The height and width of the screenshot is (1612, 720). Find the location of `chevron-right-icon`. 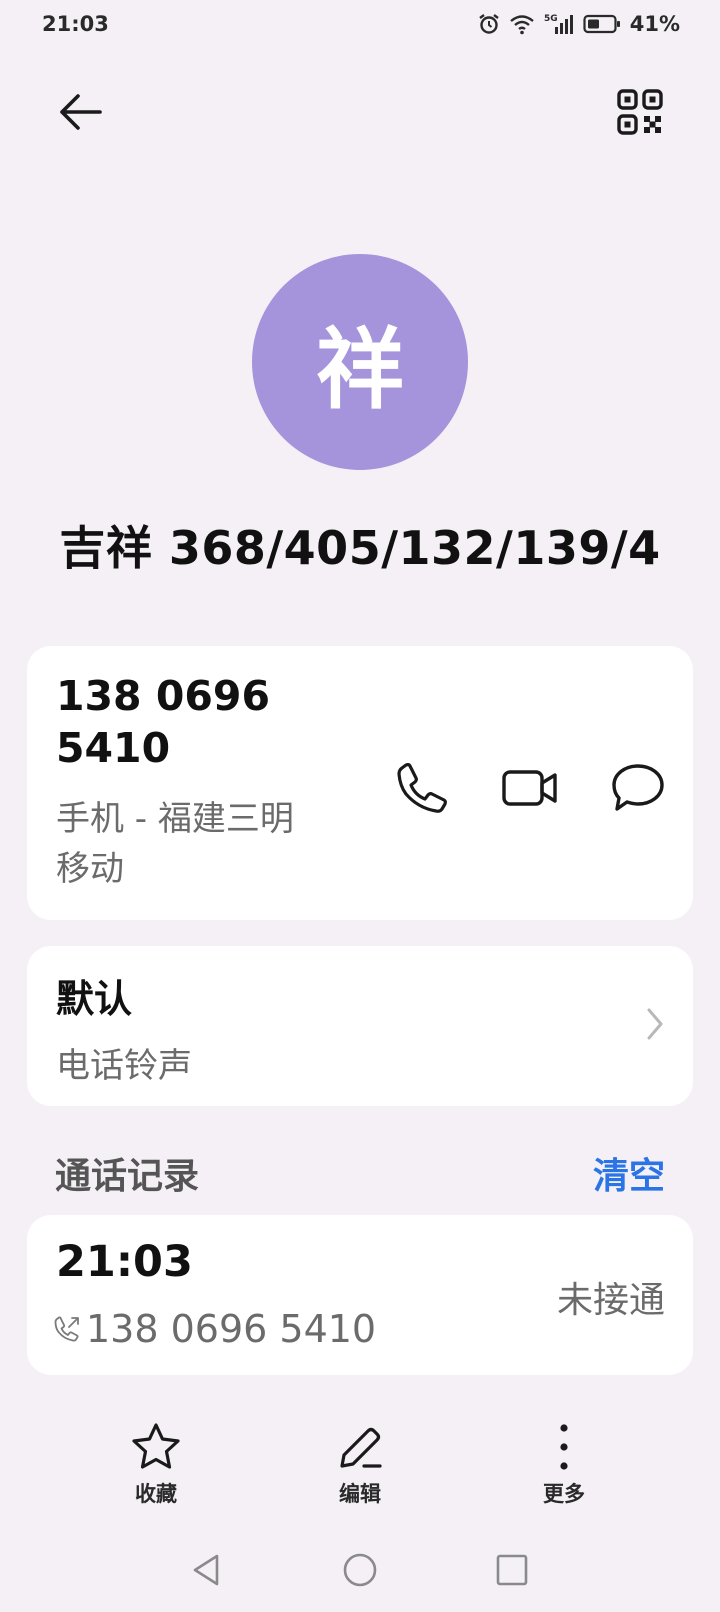

chevron-right-icon is located at coordinates (655, 1024).